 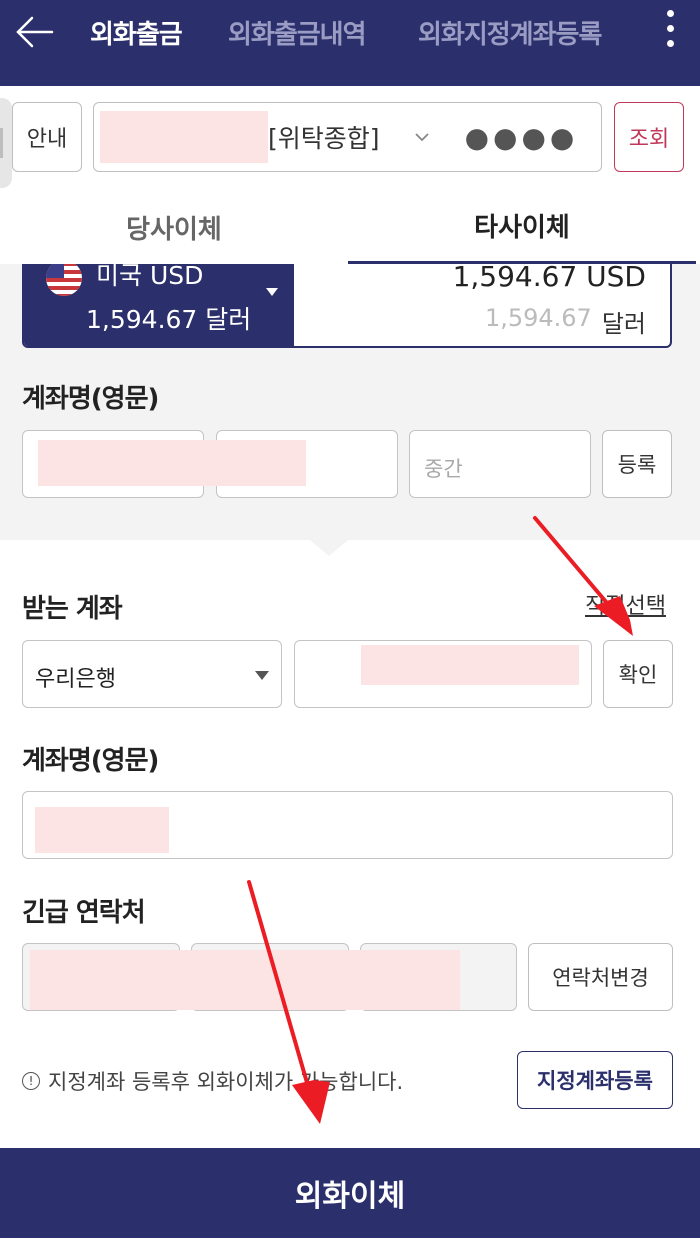 What do you see at coordinates (245, 980) in the screenshot?
I see `redacted-emergency-contact` at bounding box center [245, 980].